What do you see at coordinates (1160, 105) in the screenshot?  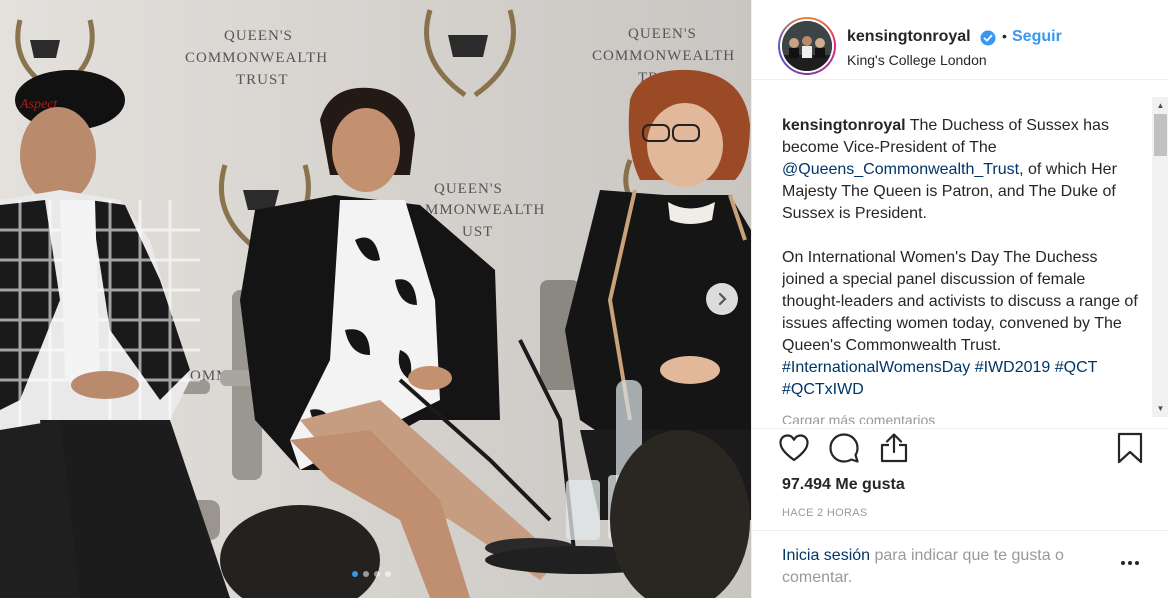 I see `scroll-up-arrow-icon: ▲` at bounding box center [1160, 105].